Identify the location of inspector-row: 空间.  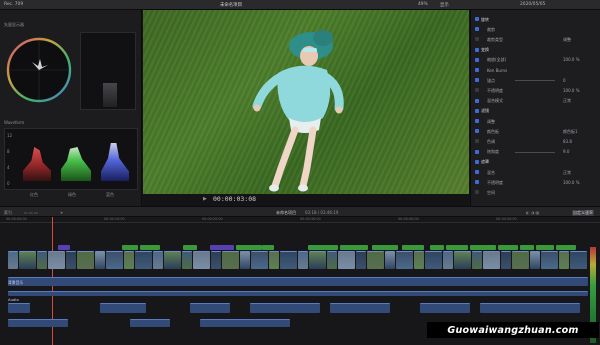
(535, 192).